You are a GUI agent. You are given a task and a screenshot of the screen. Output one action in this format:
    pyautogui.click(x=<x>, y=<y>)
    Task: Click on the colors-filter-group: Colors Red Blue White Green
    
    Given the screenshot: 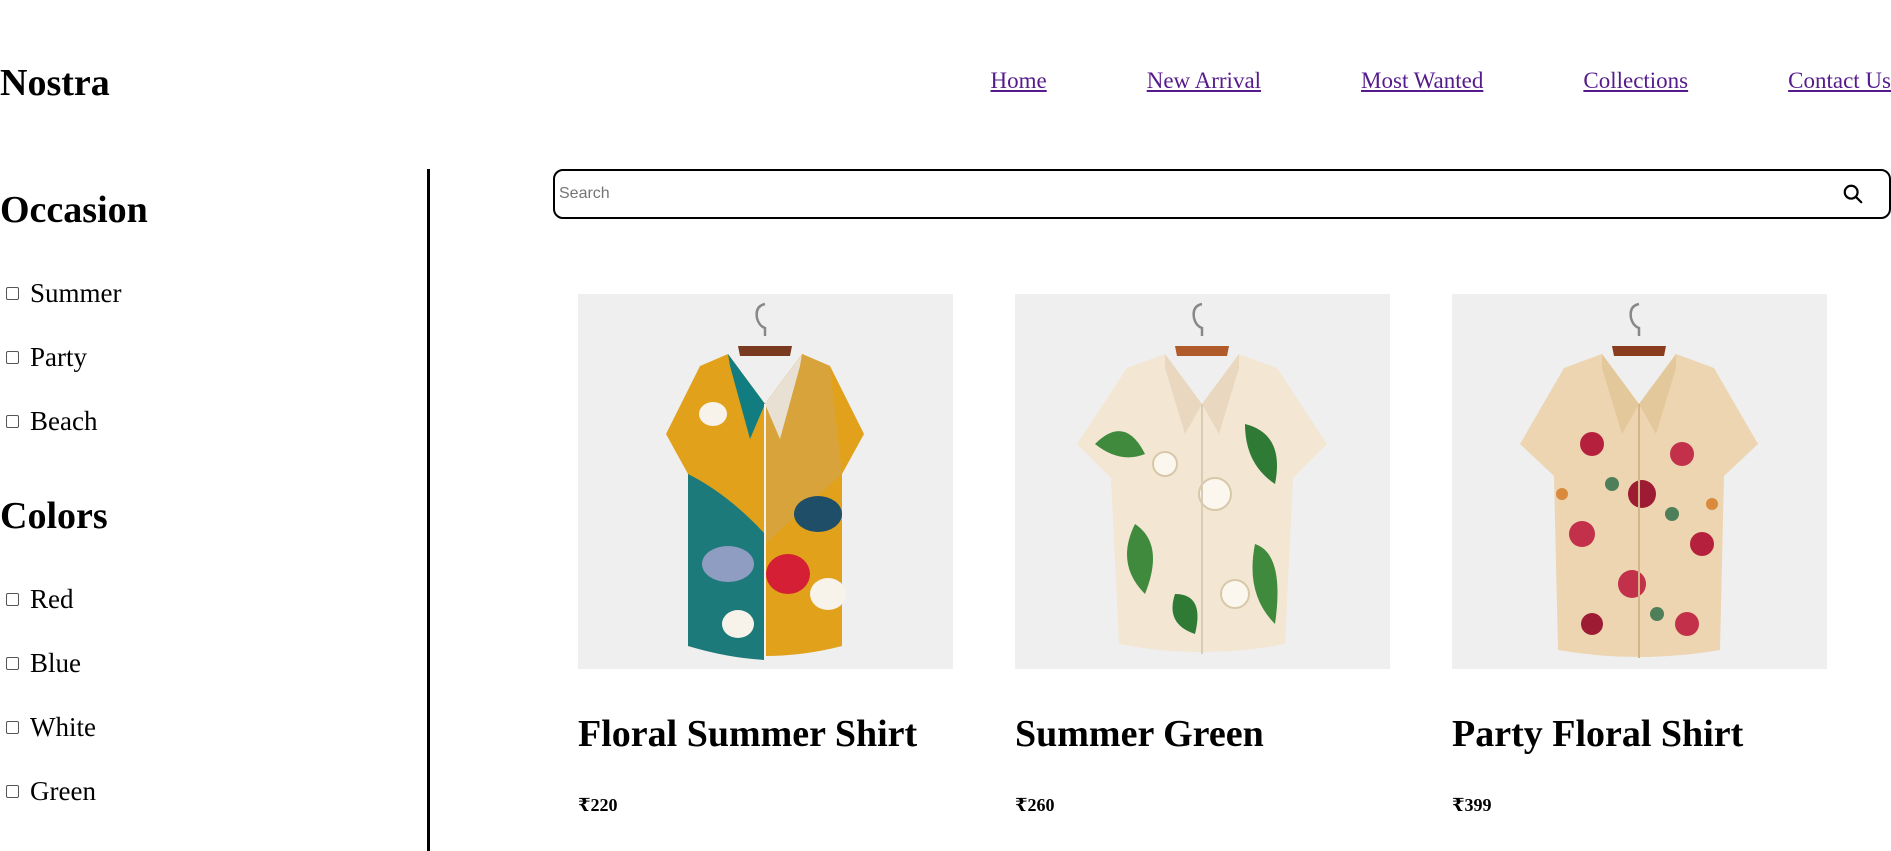 What is the action you would take?
    pyautogui.click(x=214, y=657)
    